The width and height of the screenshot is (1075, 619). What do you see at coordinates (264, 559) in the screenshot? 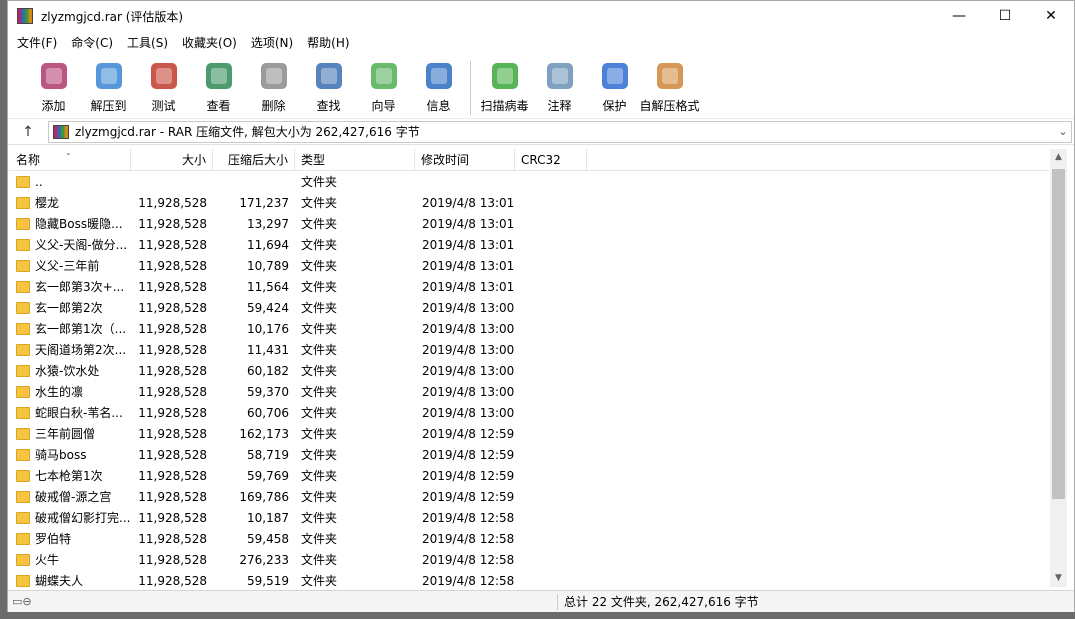
I see `packed-cell: 276,233` at bounding box center [264, 559].